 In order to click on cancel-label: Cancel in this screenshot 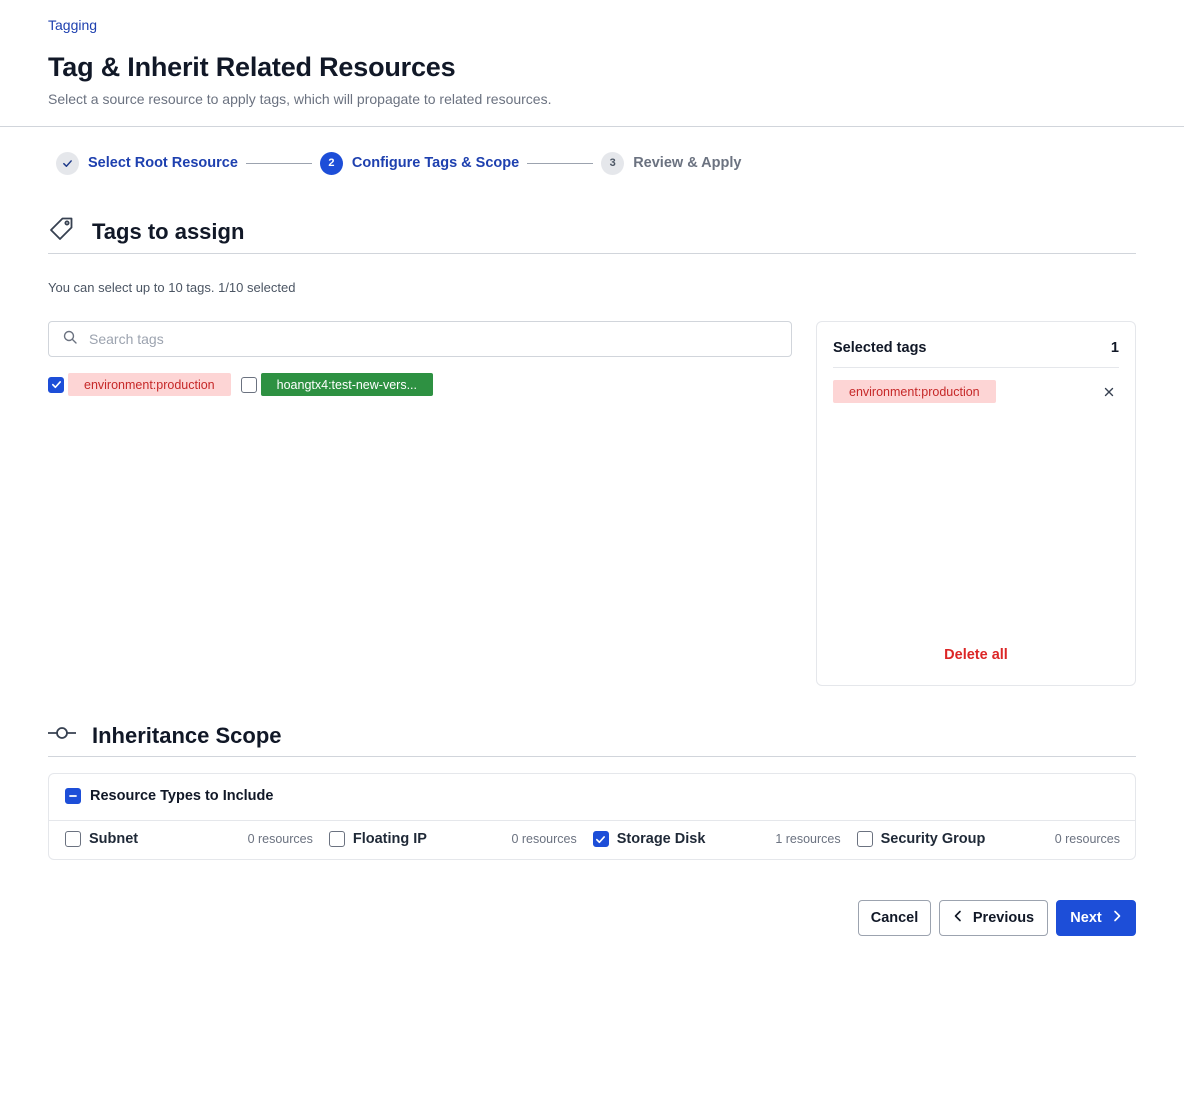, I will do `click(894, 918)`.